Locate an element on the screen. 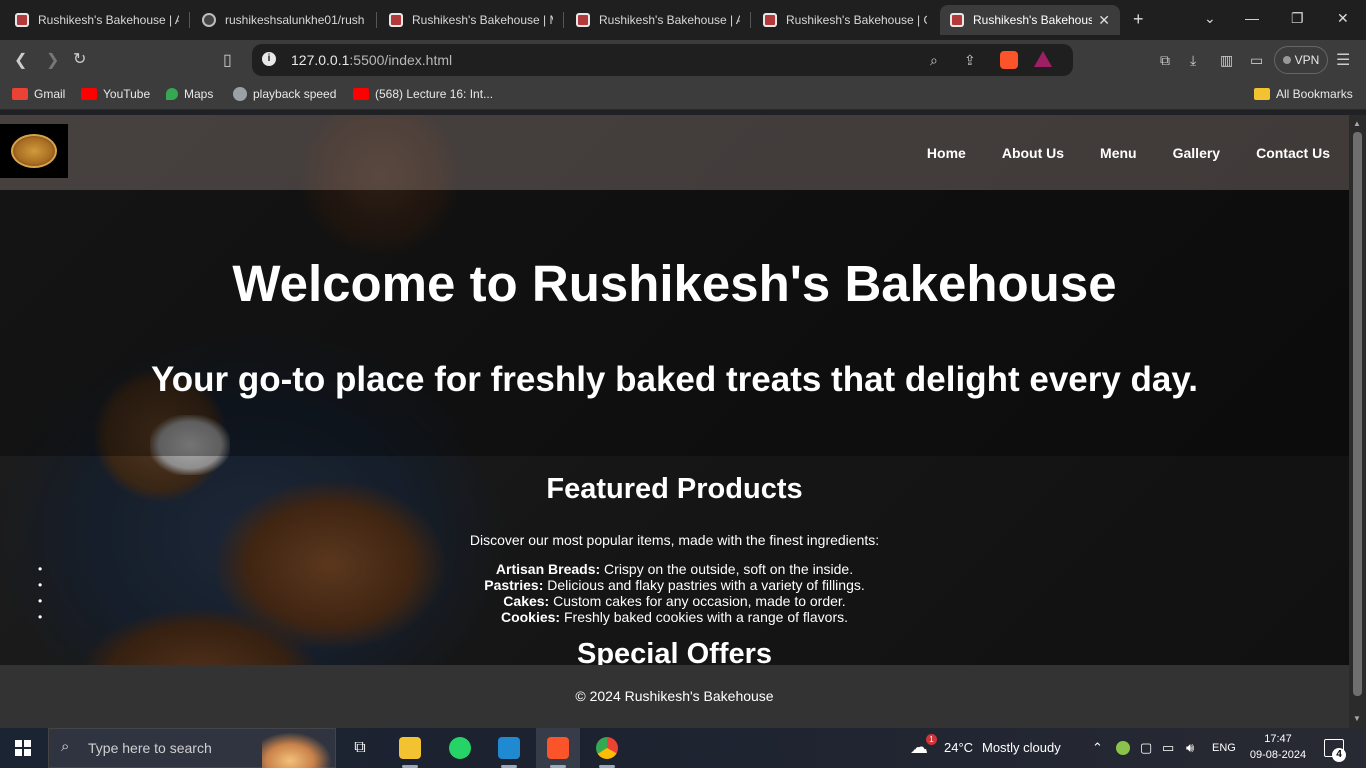 The height and width of the screenshot is (768, 1366). brave-shields-icon is located at coordinates (1009, 60).